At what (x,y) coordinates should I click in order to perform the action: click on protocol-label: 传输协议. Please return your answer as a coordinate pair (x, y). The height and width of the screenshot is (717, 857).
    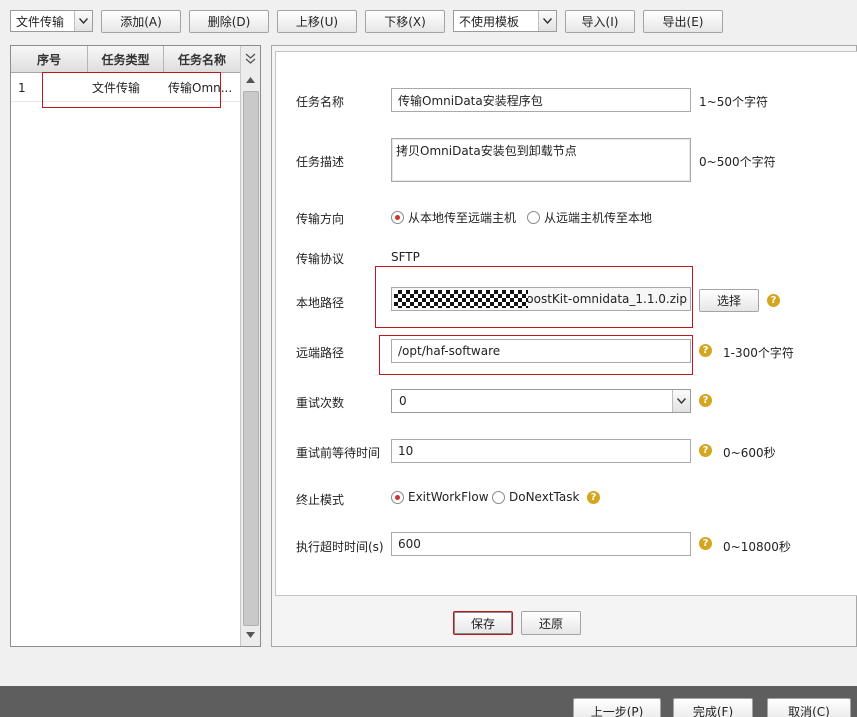
    Looking at the image, I should click on (320, 259).